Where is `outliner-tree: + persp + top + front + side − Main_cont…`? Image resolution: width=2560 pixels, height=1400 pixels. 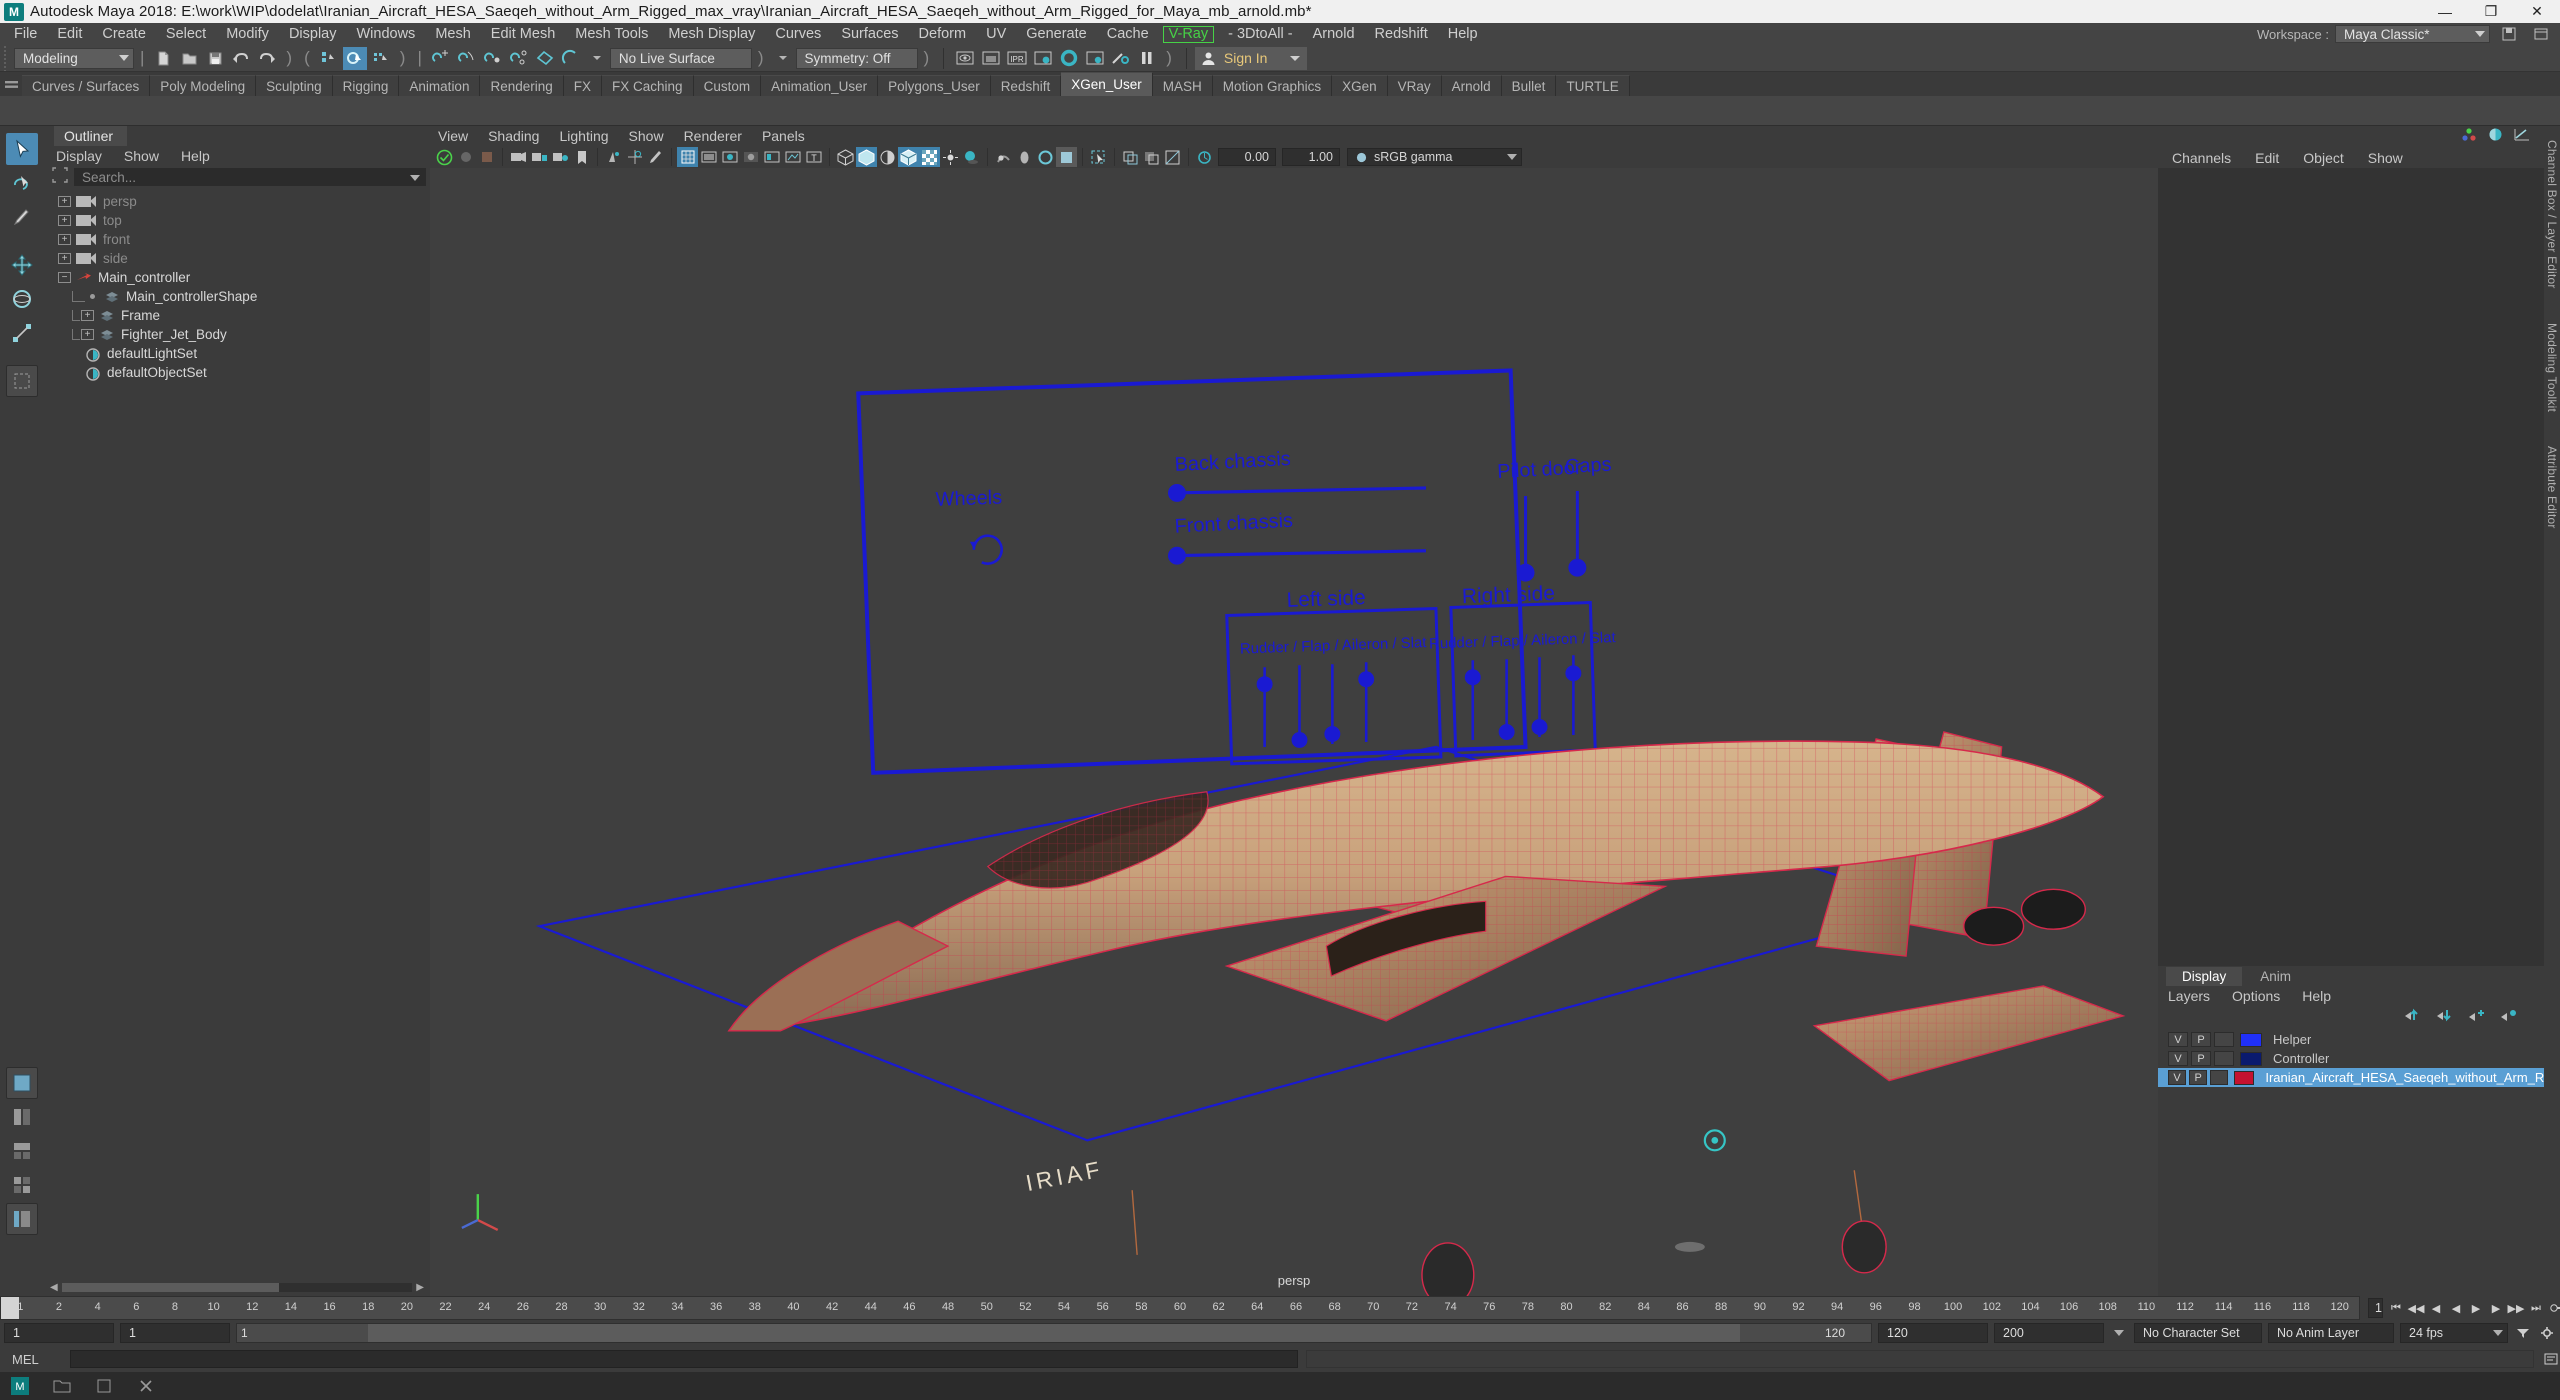 outliner-tree: + persp + top + front + side − Main_cont… is located at coordinates (237, 733).